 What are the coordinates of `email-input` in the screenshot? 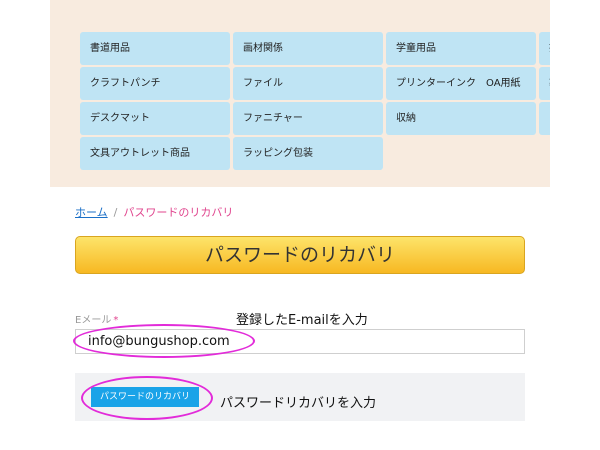 It's located at (300, 341).